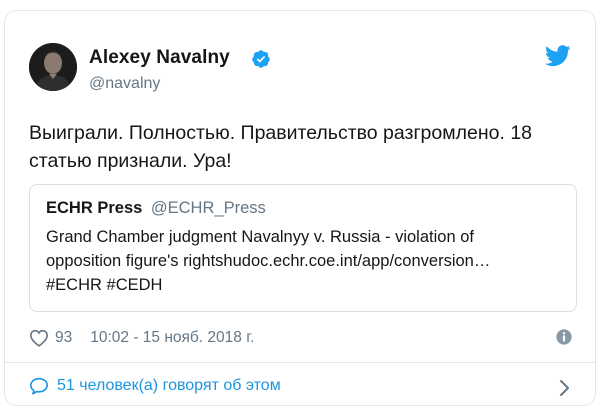 The width and height of the screenshot is (600, 415). What do you see at coordinates (104, 285) in the screenshot?
I see `quoted-line: #ECHR #CEDH` at bounding box center [104, 285].